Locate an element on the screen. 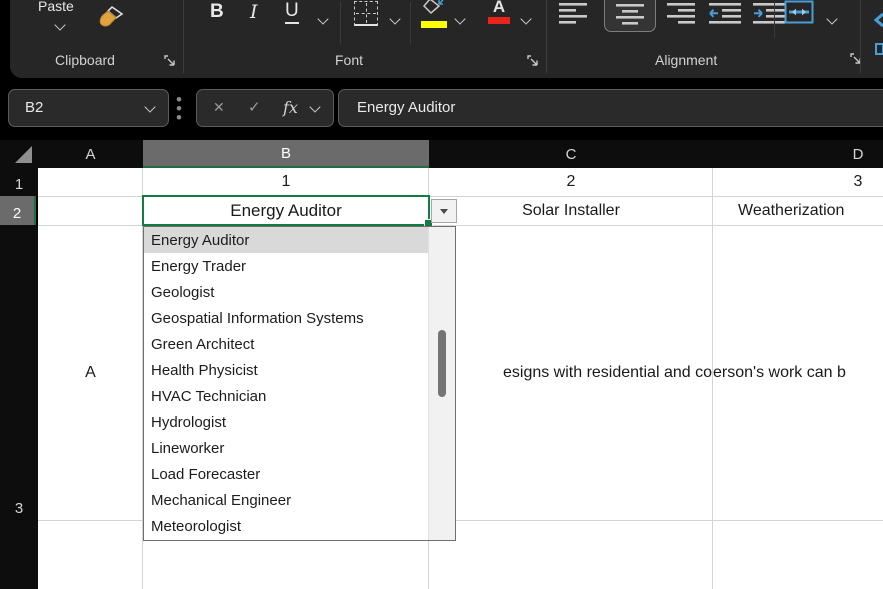 This screenshot has height=589, width=883. clipboard-dialog-launcher is located at coordinates (170, 61).